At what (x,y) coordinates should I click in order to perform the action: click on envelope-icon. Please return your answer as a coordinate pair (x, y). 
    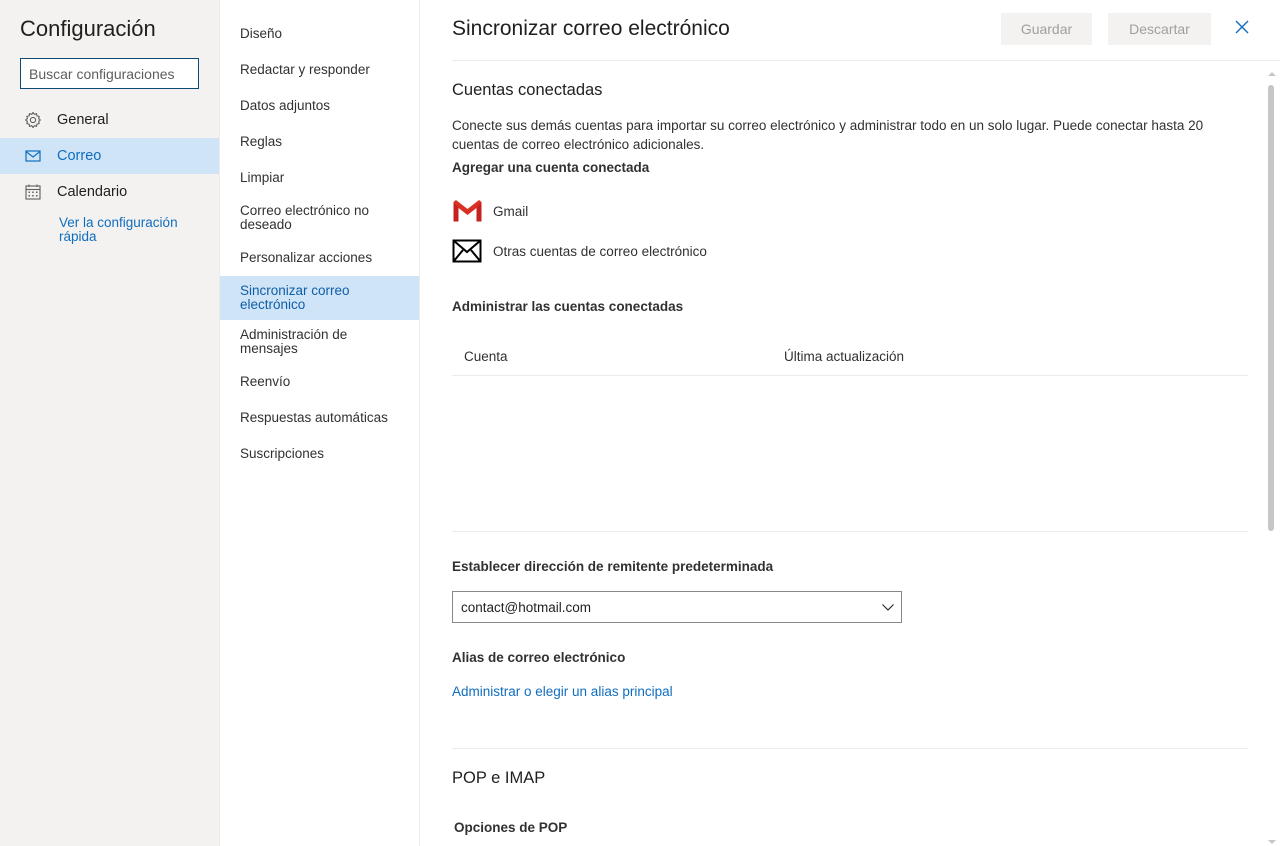
    Looking at the image, I should click on (468, 251).